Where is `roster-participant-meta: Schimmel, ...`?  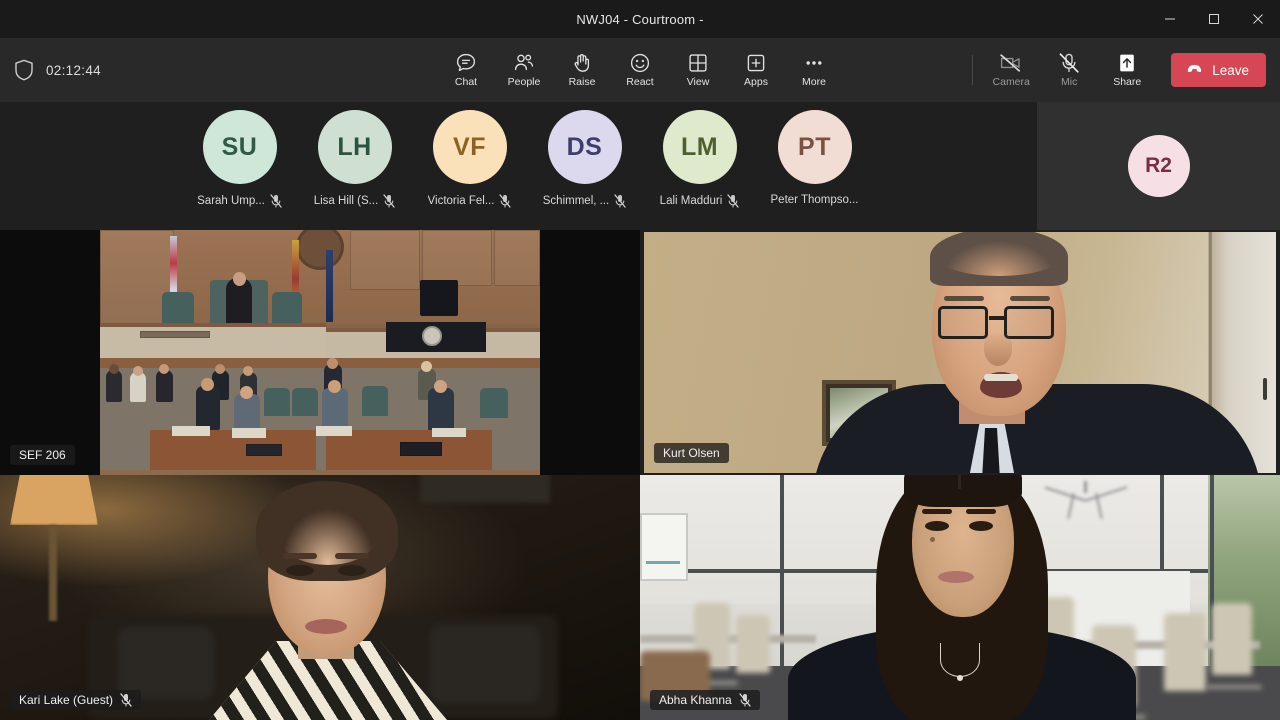
roster-participant-meta: Schimmel, ... is located at coordinates (584, 201).